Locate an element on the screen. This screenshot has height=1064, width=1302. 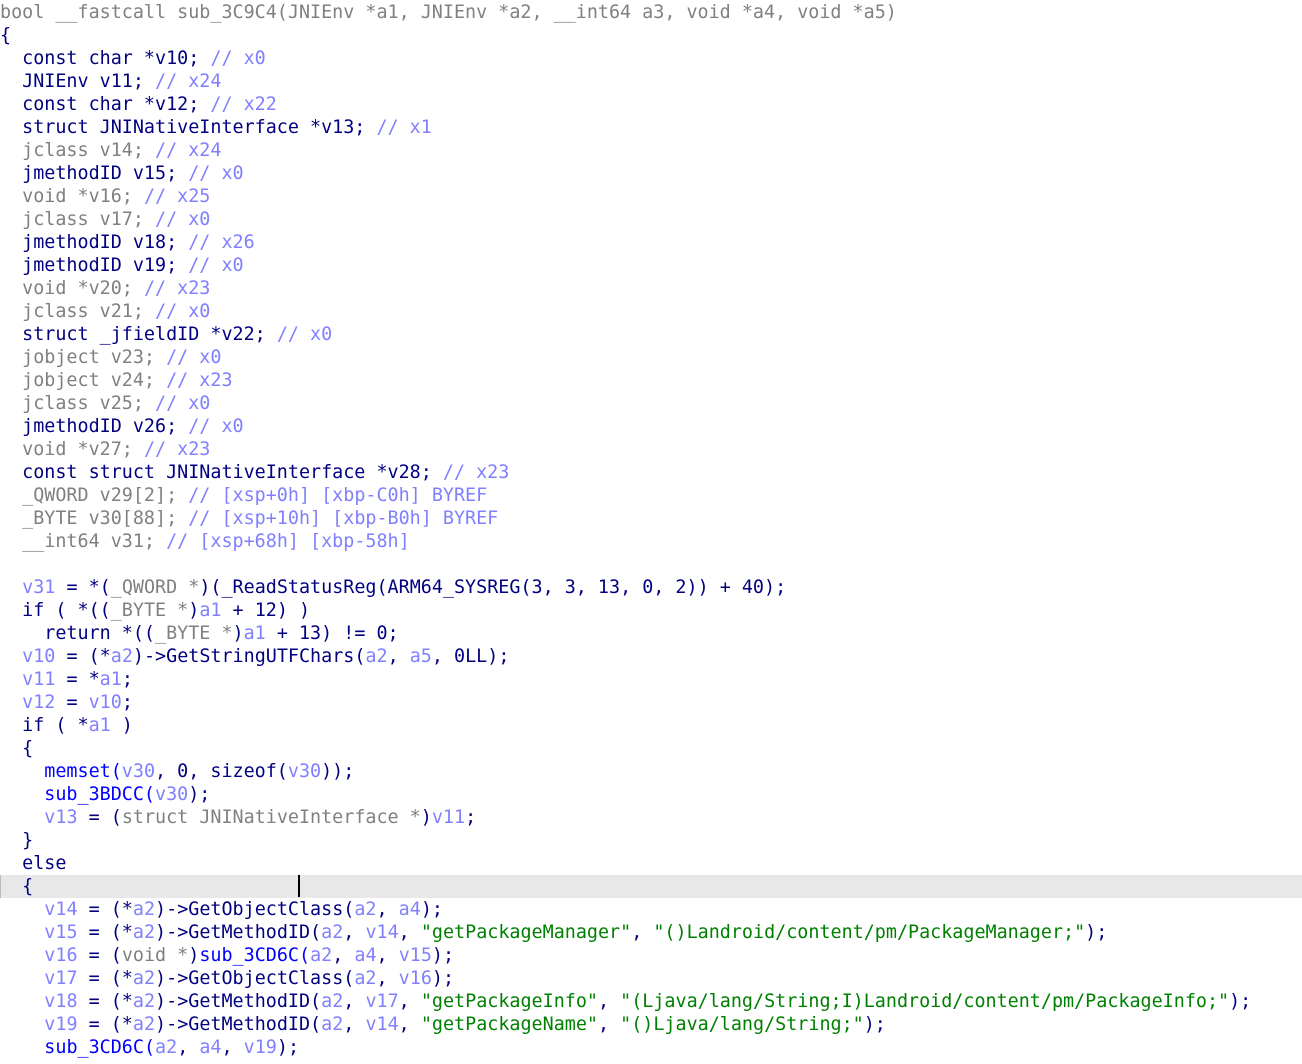
code-line: v16 = (void *)sub_3CD6C(a2, a4, v15); is located at coordinates (651, 955).